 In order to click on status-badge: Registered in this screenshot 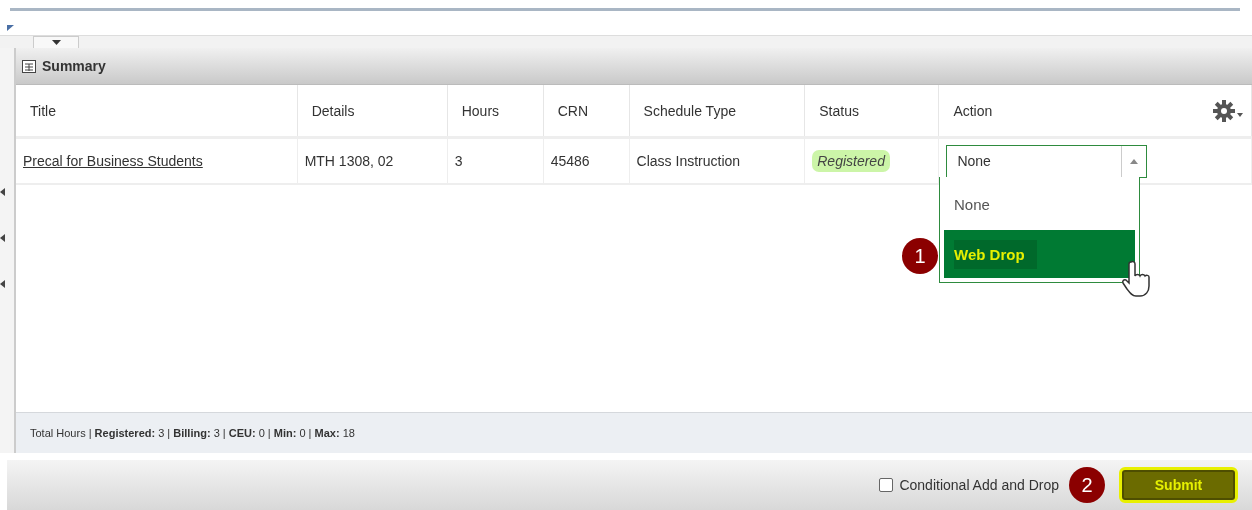, I will do `click(851, 161)`.